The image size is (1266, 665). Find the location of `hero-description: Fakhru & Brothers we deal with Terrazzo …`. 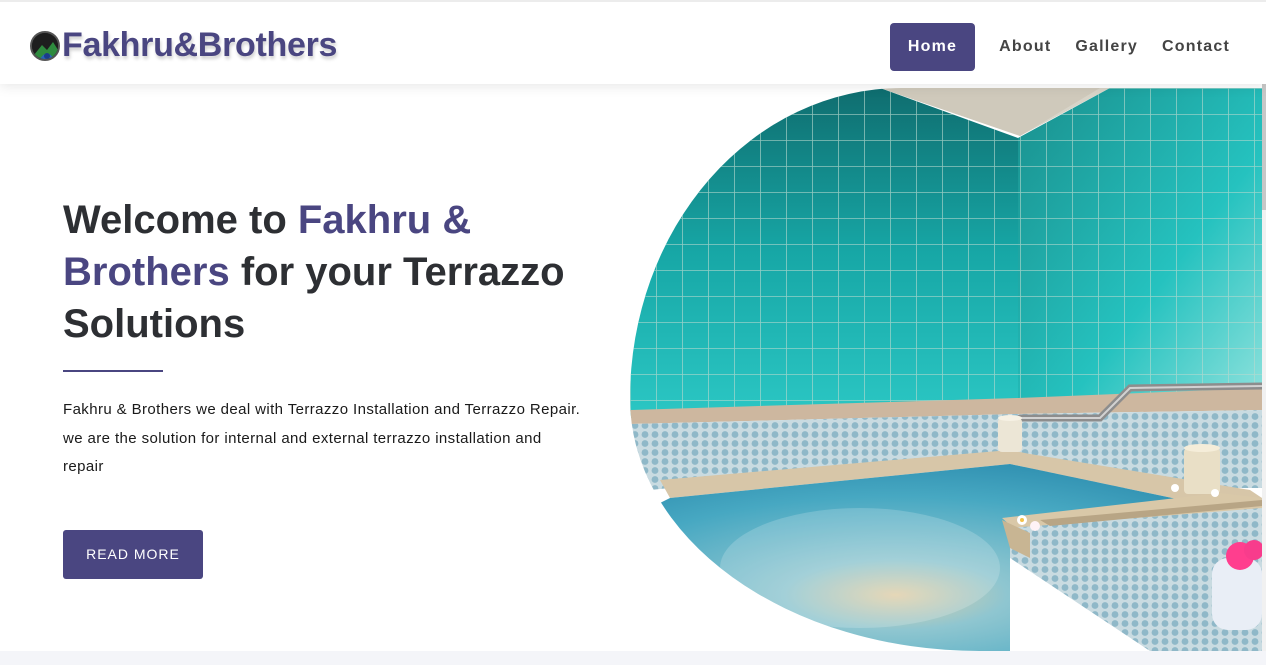

hero-description: Fakhru & Brothers we deal with Terrazzo … is located at coordinates (322, 438).